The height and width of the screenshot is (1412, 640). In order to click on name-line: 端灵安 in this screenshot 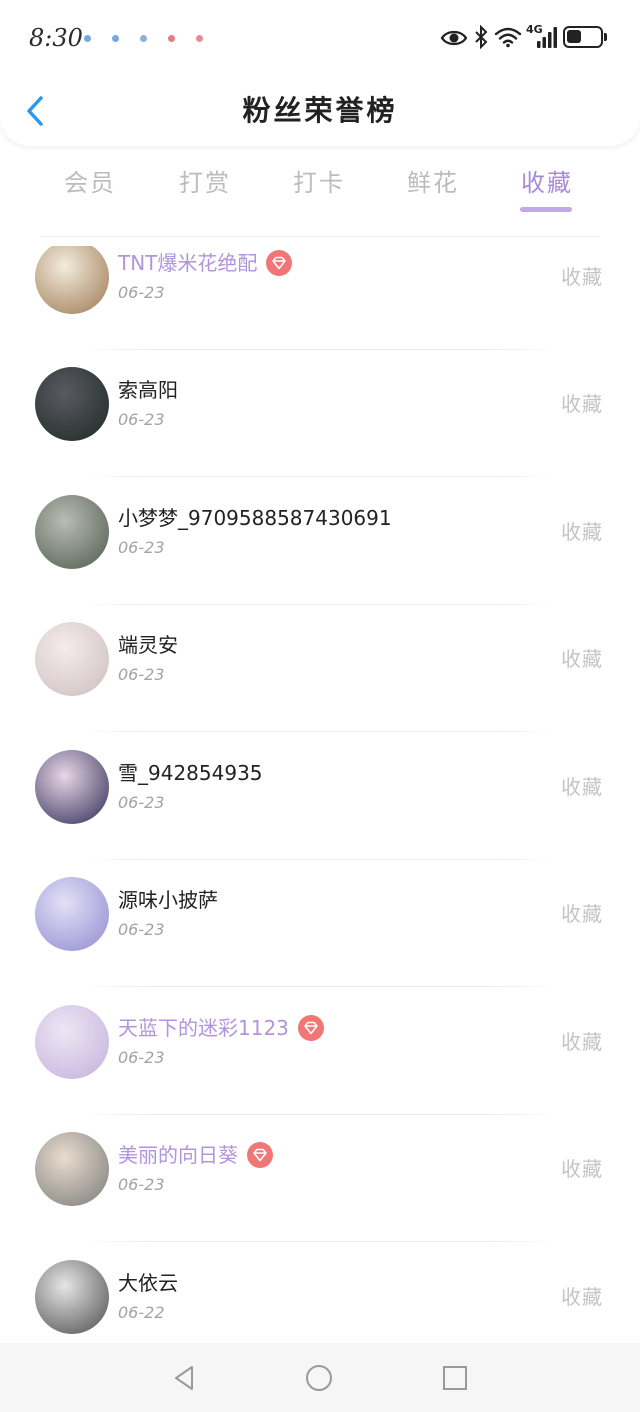, I will do `click(148, 645)`.